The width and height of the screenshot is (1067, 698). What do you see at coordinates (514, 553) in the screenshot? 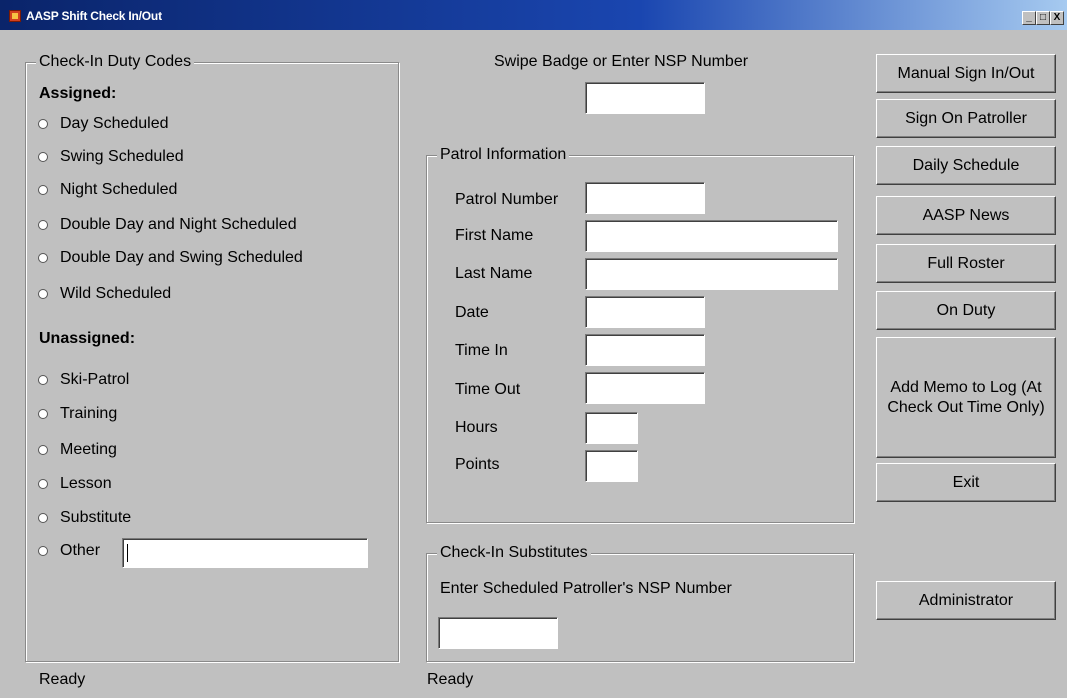
I see `substitutes-legend: Check-In Substitutes` at bounding box center [514, 553].